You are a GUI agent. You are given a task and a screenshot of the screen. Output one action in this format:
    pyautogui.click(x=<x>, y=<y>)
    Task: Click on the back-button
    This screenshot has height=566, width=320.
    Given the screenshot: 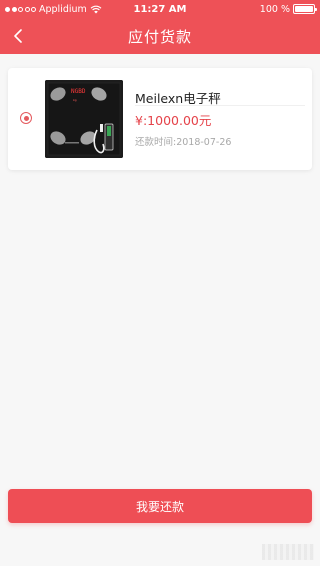 What is the action you would take?
    pyautogui.click(x=18, y=36)
    